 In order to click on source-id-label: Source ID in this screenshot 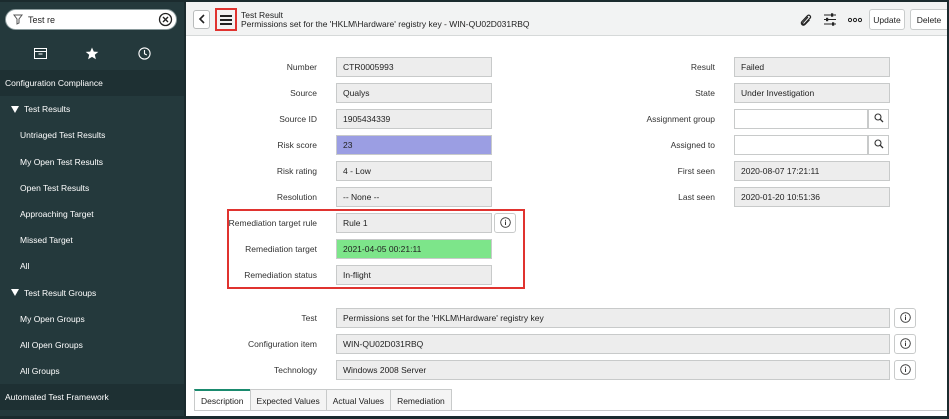, I will do `click(298, 119)`.